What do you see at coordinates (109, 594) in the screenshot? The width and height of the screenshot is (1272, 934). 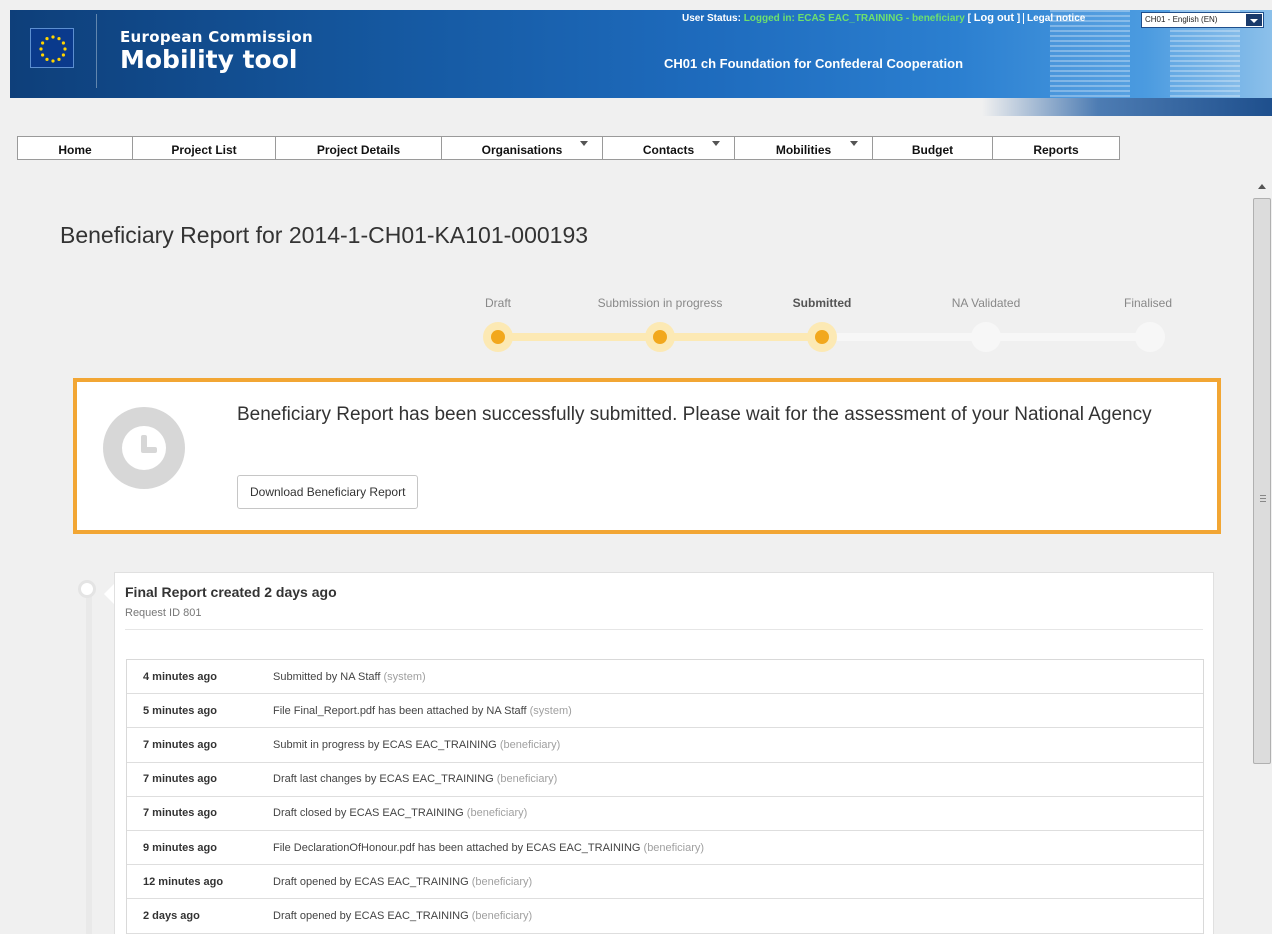 I see `card-pointer` at bounding box center [109, 594].